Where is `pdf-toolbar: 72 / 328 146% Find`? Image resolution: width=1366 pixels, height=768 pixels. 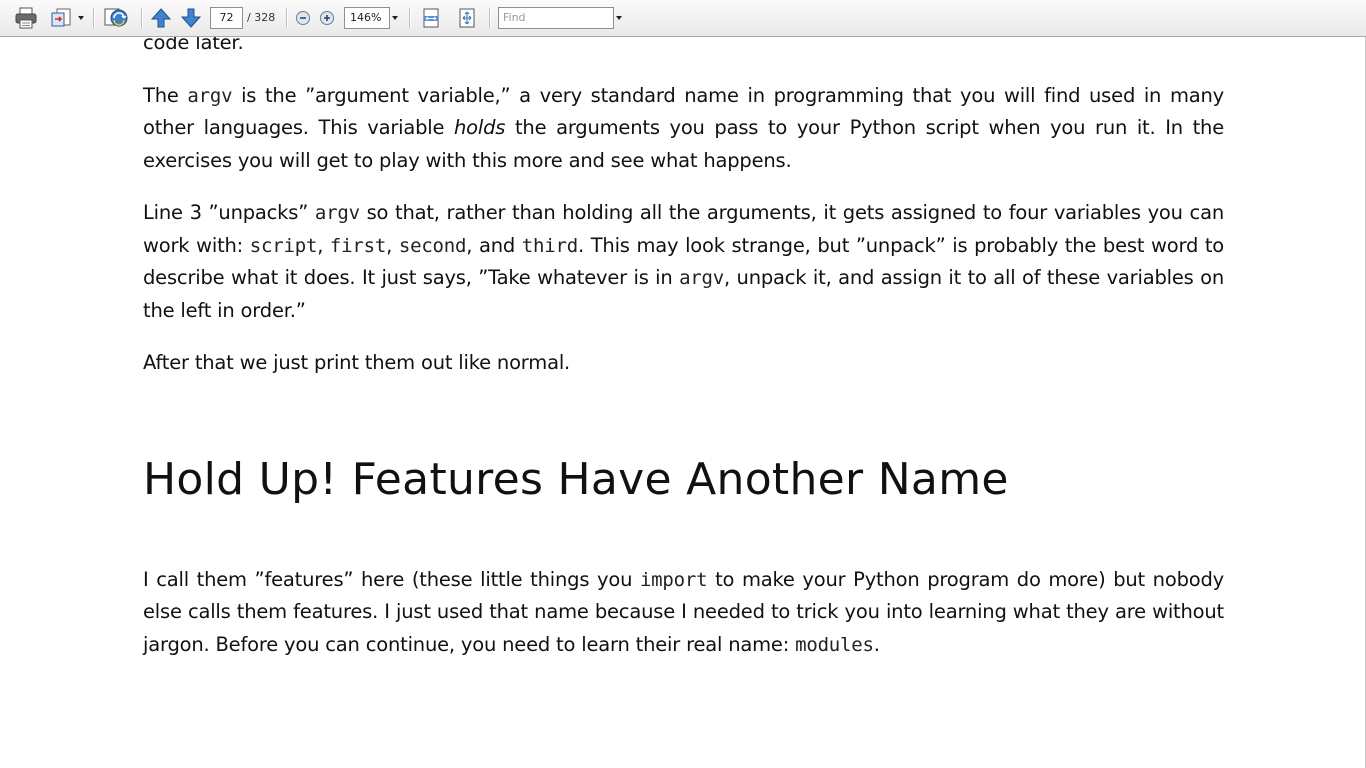 pdf-toolbar: 72 / 328 146% Find is located at coordinates (683, 18).